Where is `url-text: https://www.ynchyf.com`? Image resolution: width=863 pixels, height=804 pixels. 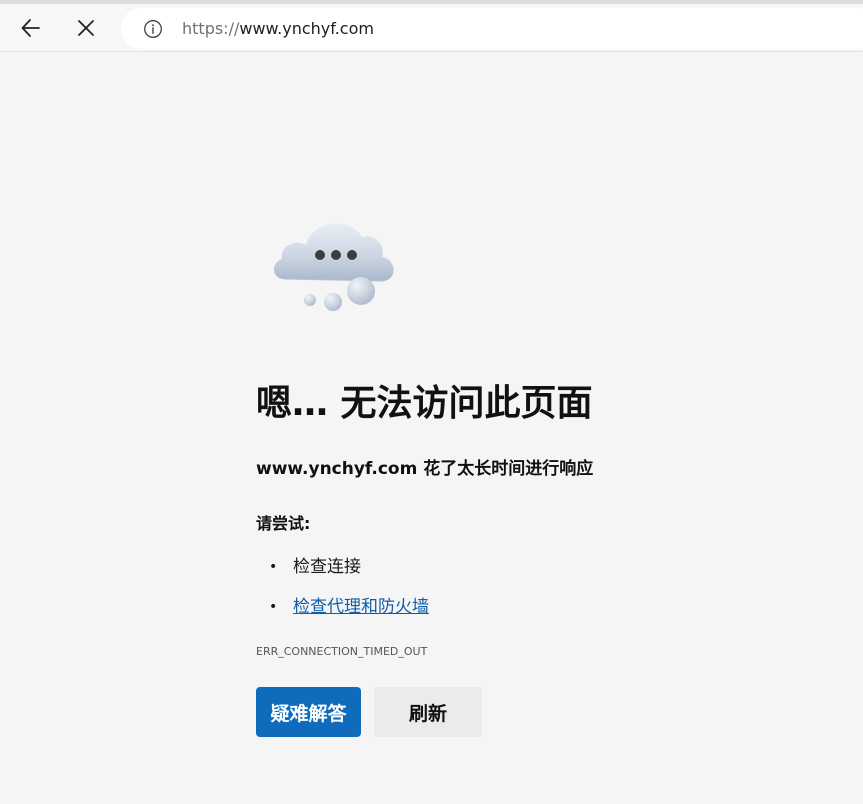
url-text: https://www.ynchyf.com is located at coordinates (278, 29).